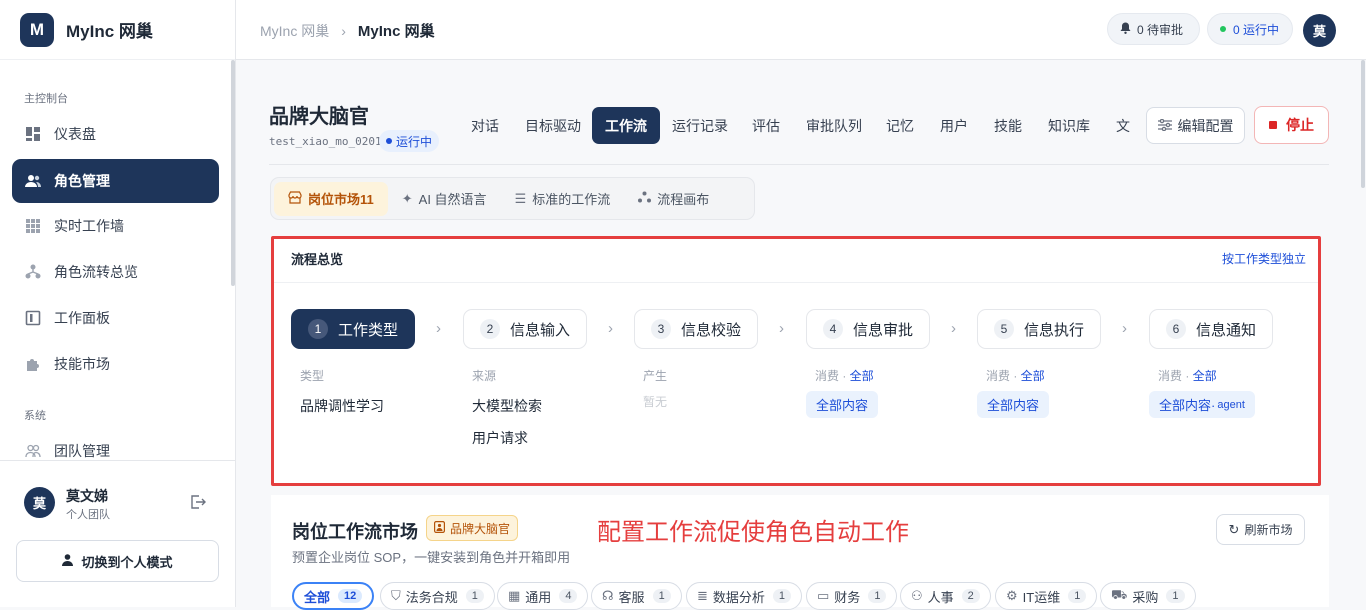 Image resolution: width=1366 pixels, height=610 pixels. What do you see at coordinates (1148, 596) in the screenshot?
I see `filter-chip-purchase: ⛟ 采购 1` at bounding box center [1148, 596].